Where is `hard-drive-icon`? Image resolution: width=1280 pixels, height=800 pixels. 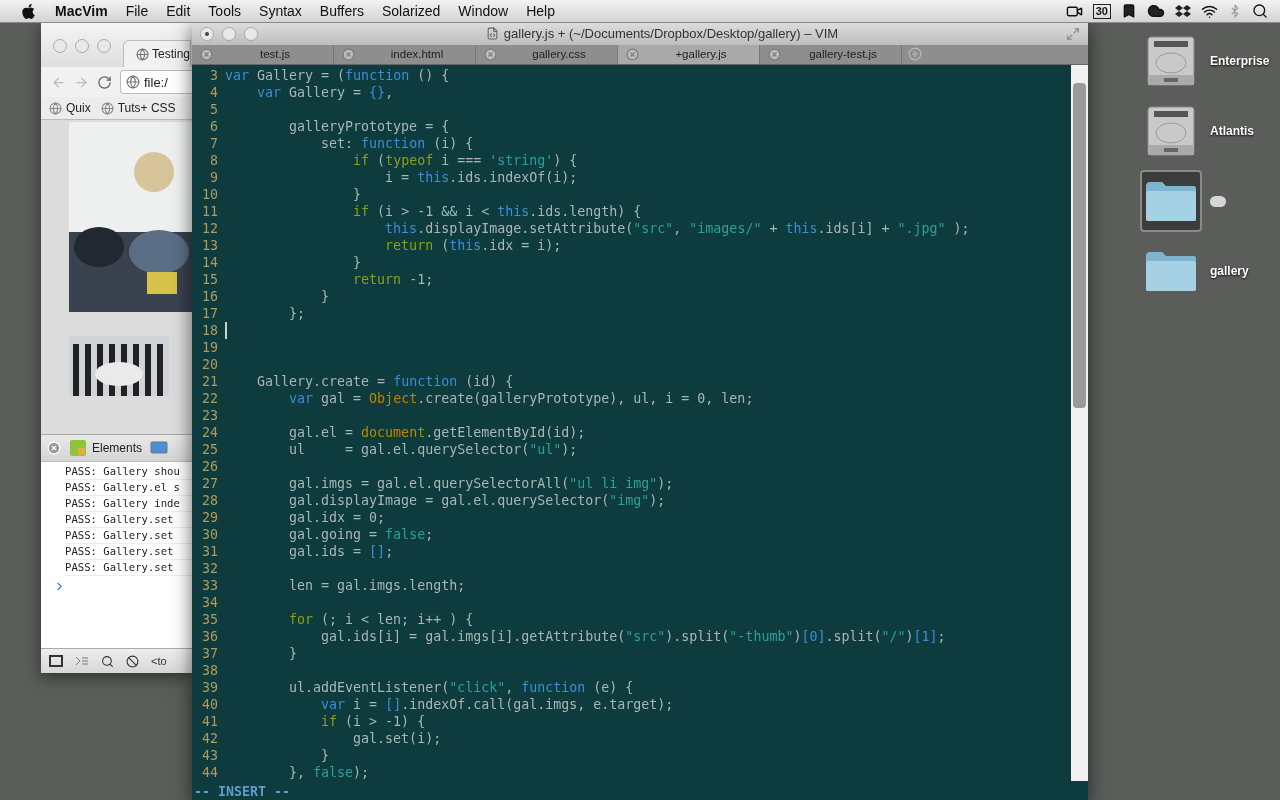
hard-drive-icon is located at coordinates (1171, 131).